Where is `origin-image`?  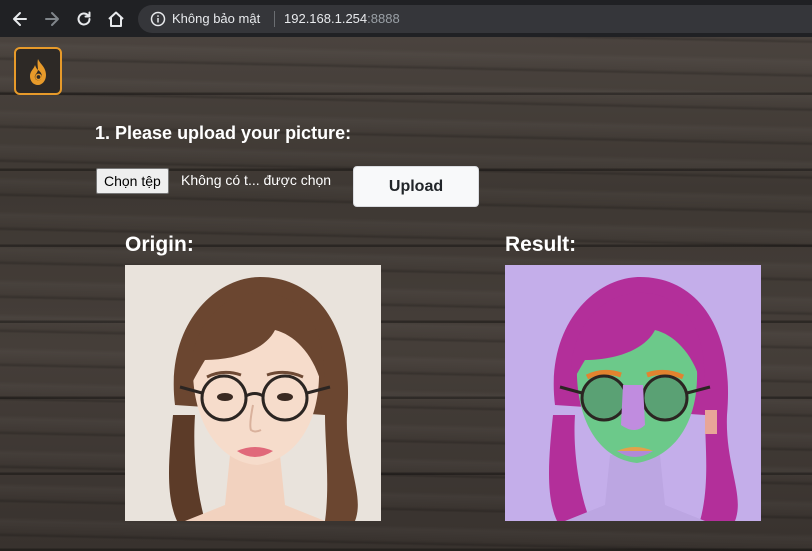
origin-image is located at coordinates (253, 393).